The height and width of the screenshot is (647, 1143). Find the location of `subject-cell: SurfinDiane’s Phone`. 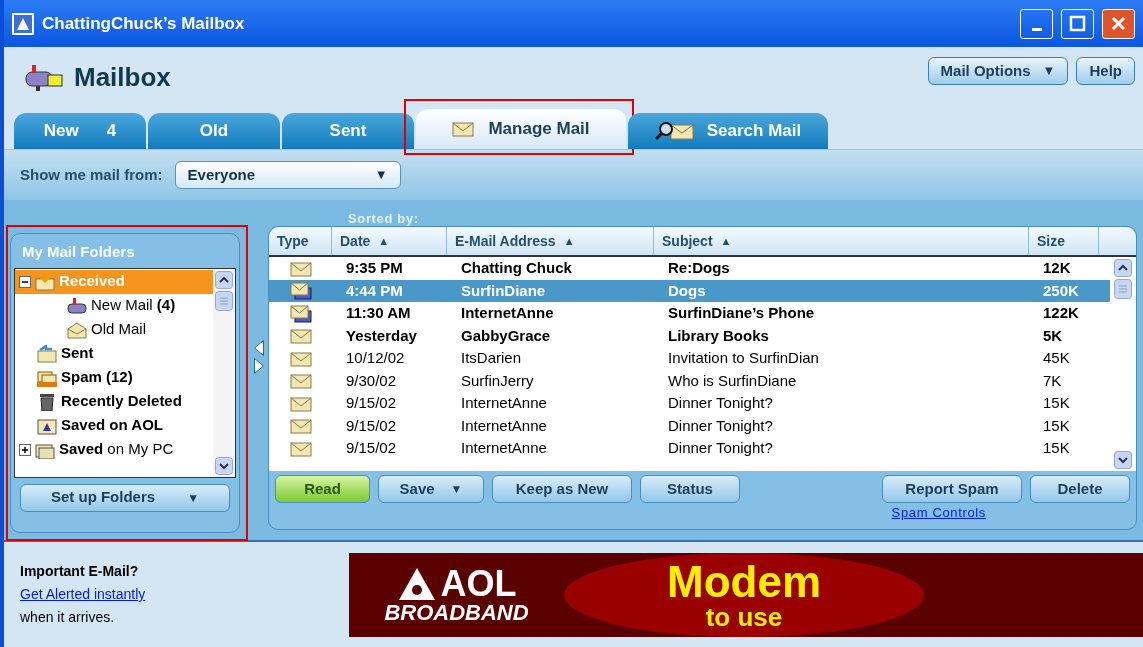

subject-cell: SurfinDiane’s Phone is located at coordinates (741, 312).